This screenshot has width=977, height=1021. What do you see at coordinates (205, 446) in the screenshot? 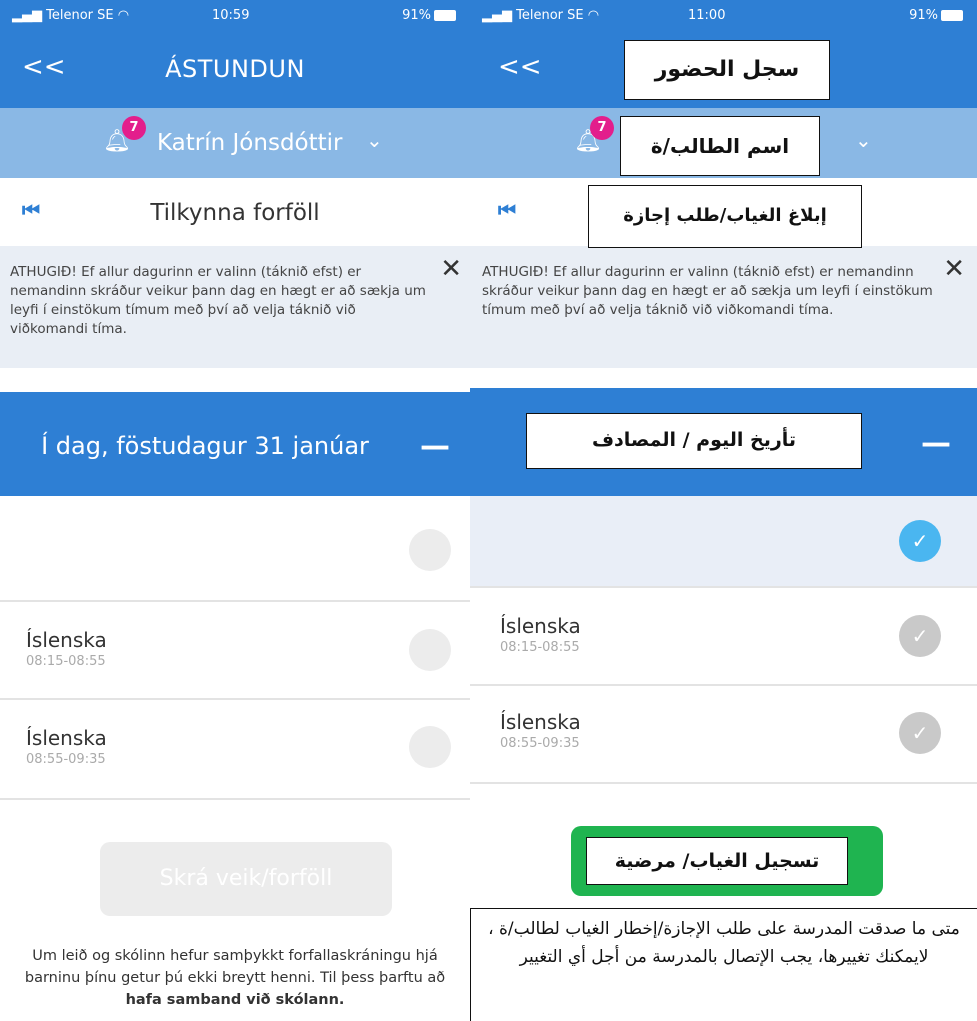
I see `date-label: Í dag, föstudagur 31 janúar` at bounding box center [205, 446].